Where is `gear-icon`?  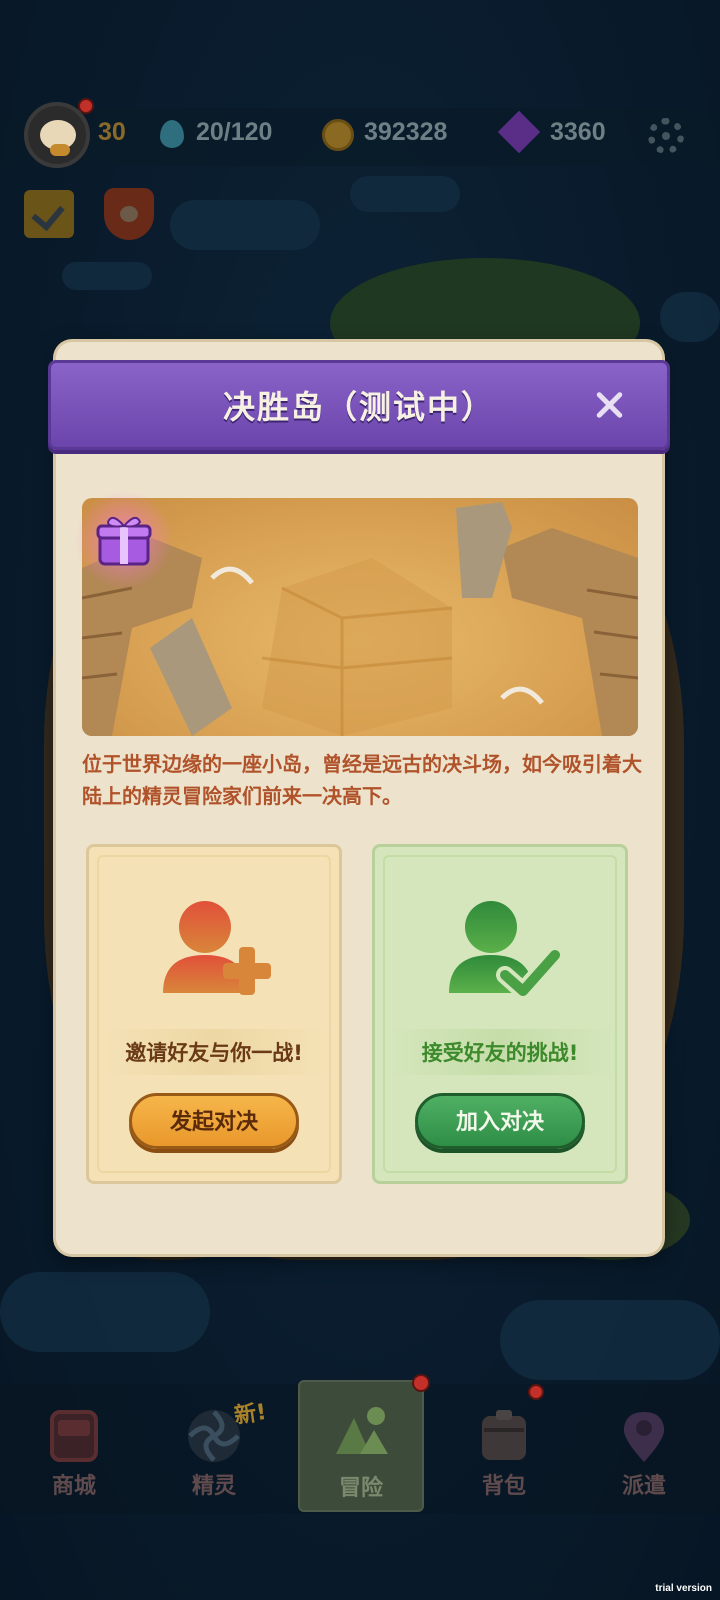 gear-icon is located at coordinates (666, 136).